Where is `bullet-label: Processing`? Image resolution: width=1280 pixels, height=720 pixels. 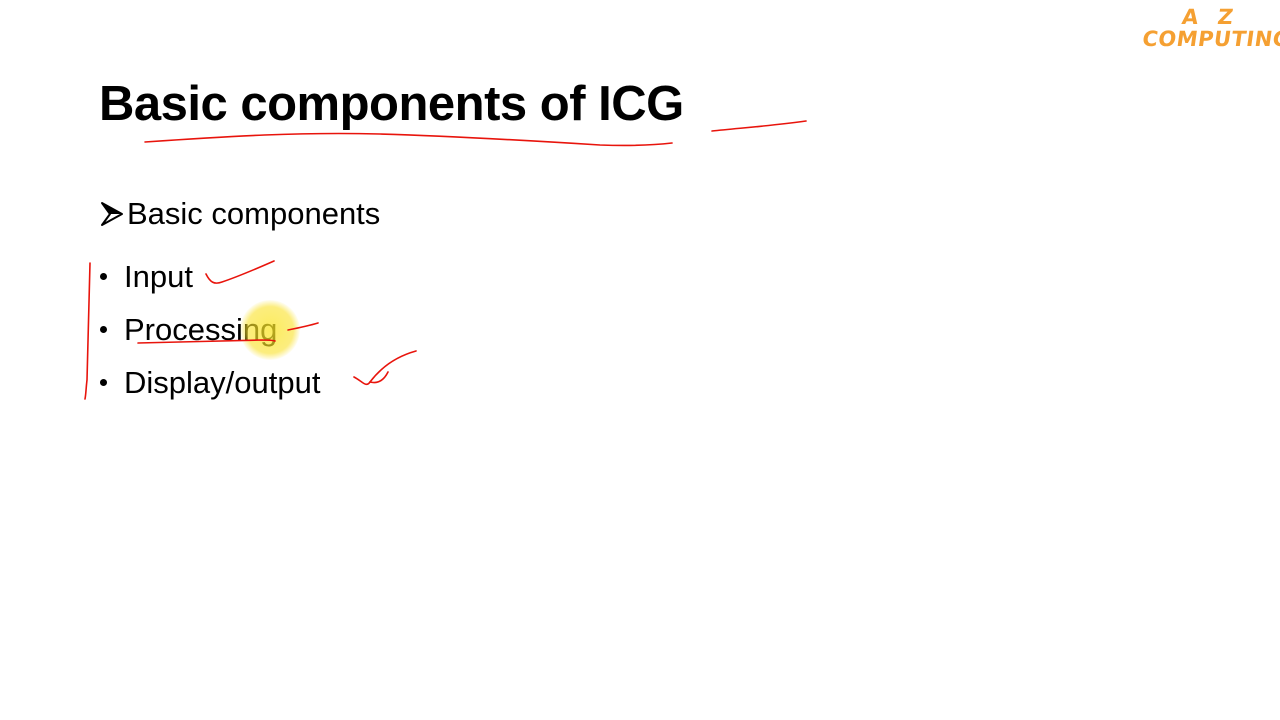 bullet-label: Processing is located at coordinates (201, 329).